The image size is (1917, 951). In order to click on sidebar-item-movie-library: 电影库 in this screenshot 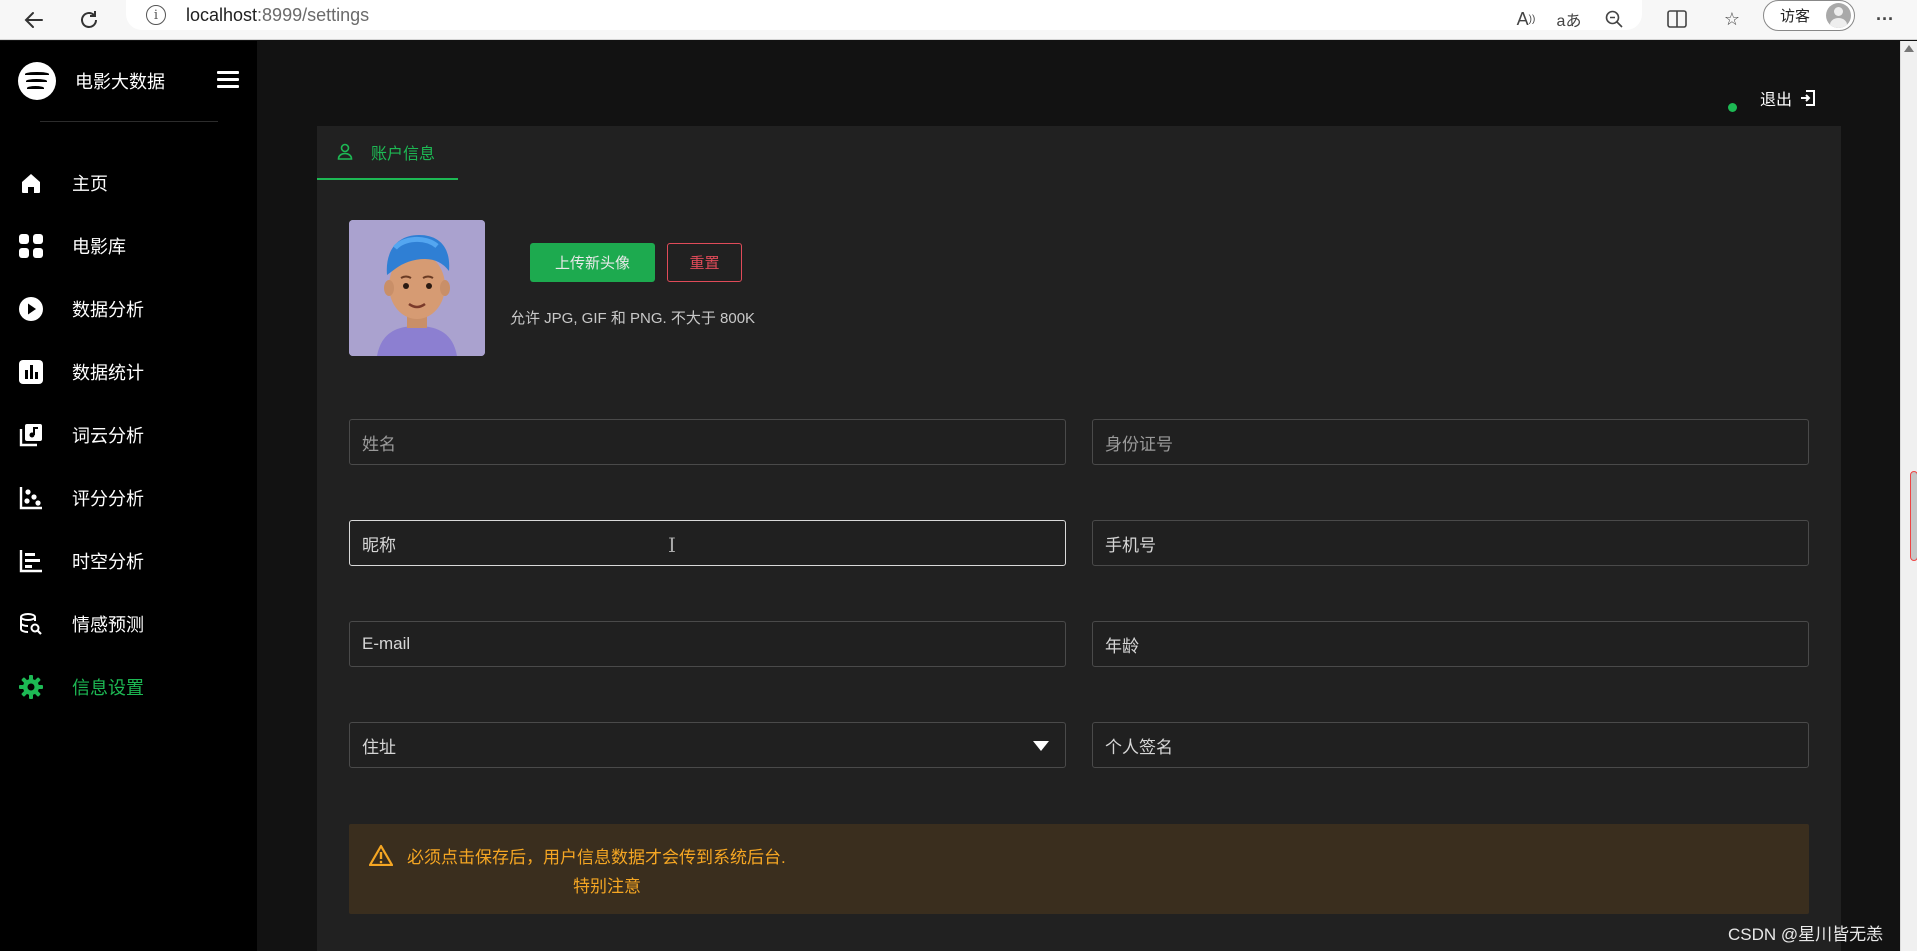, I will do `click(128, 245)`.